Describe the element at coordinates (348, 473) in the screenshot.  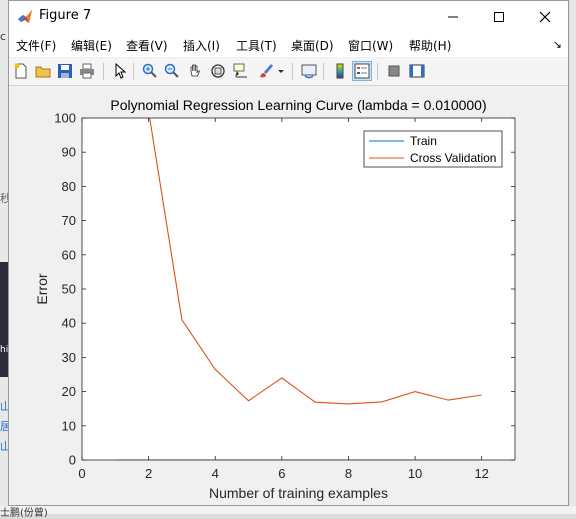
I see `x-tick-label: 8` at that location.